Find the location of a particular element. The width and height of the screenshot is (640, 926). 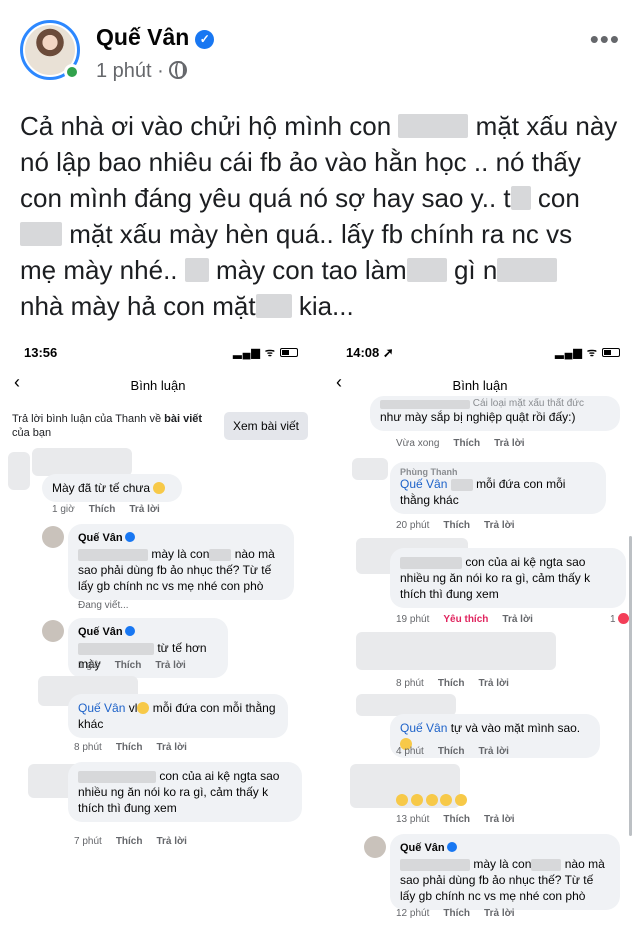

comment-time: 20 phút is located at coordinates (413, 525).